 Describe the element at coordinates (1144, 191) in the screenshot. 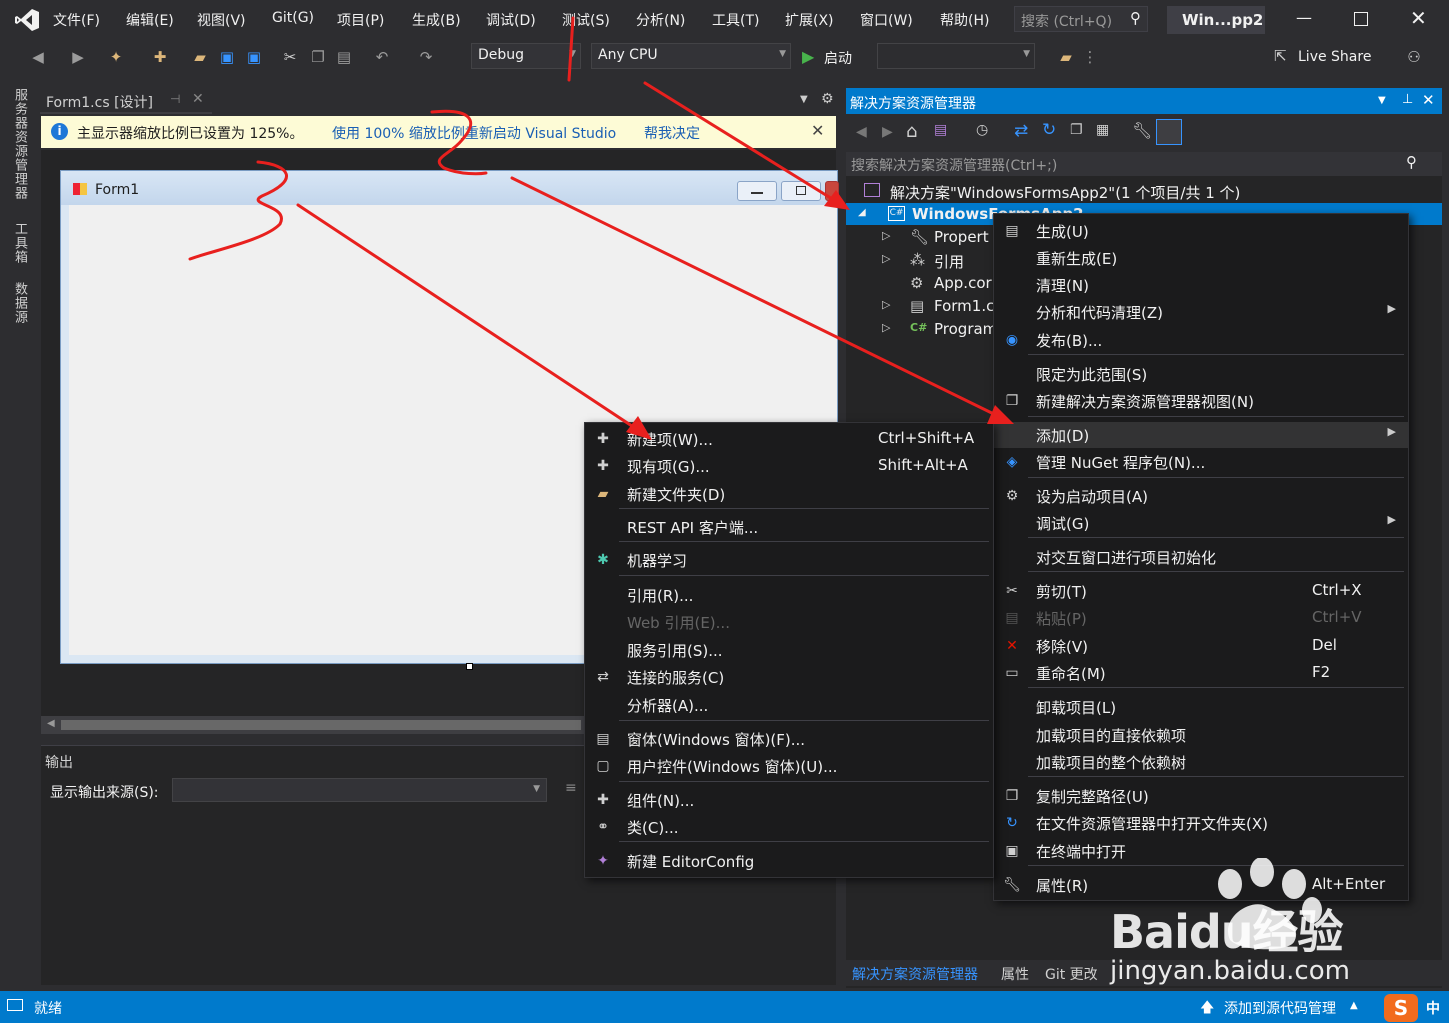

I see `tree-solution: 解决方案"WindowsFormsApp2"(1 个项目/共 1 个)` at that location.